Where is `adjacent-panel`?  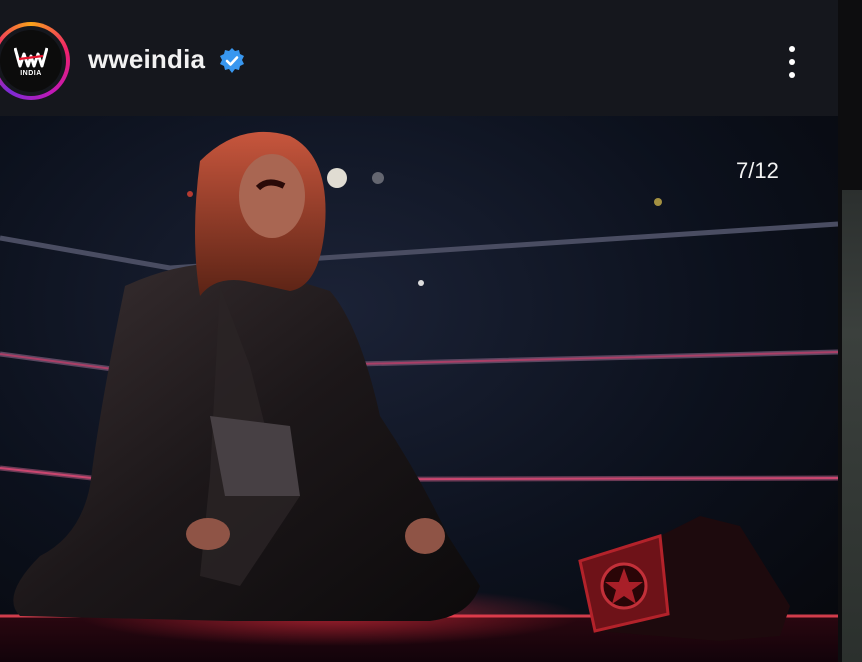
adjacent-panel is located at coordinates (850, 331).